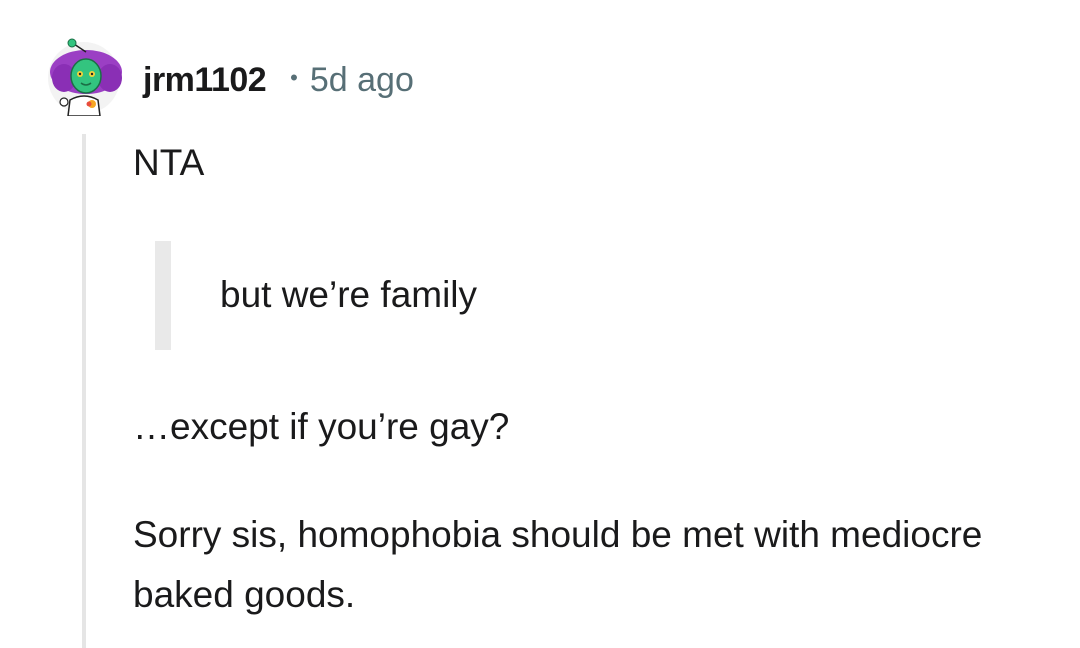 The image size is (1080, 648). I want to click on quote-bar, so click(163, 295).